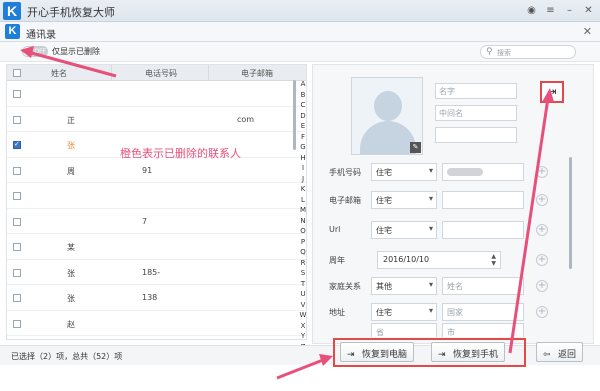 The image size is (600, 391). What do you see at coordinates (303, 306) in the screenshot?
I see `alphabet-letter: V` at bounding box center [303, 306].